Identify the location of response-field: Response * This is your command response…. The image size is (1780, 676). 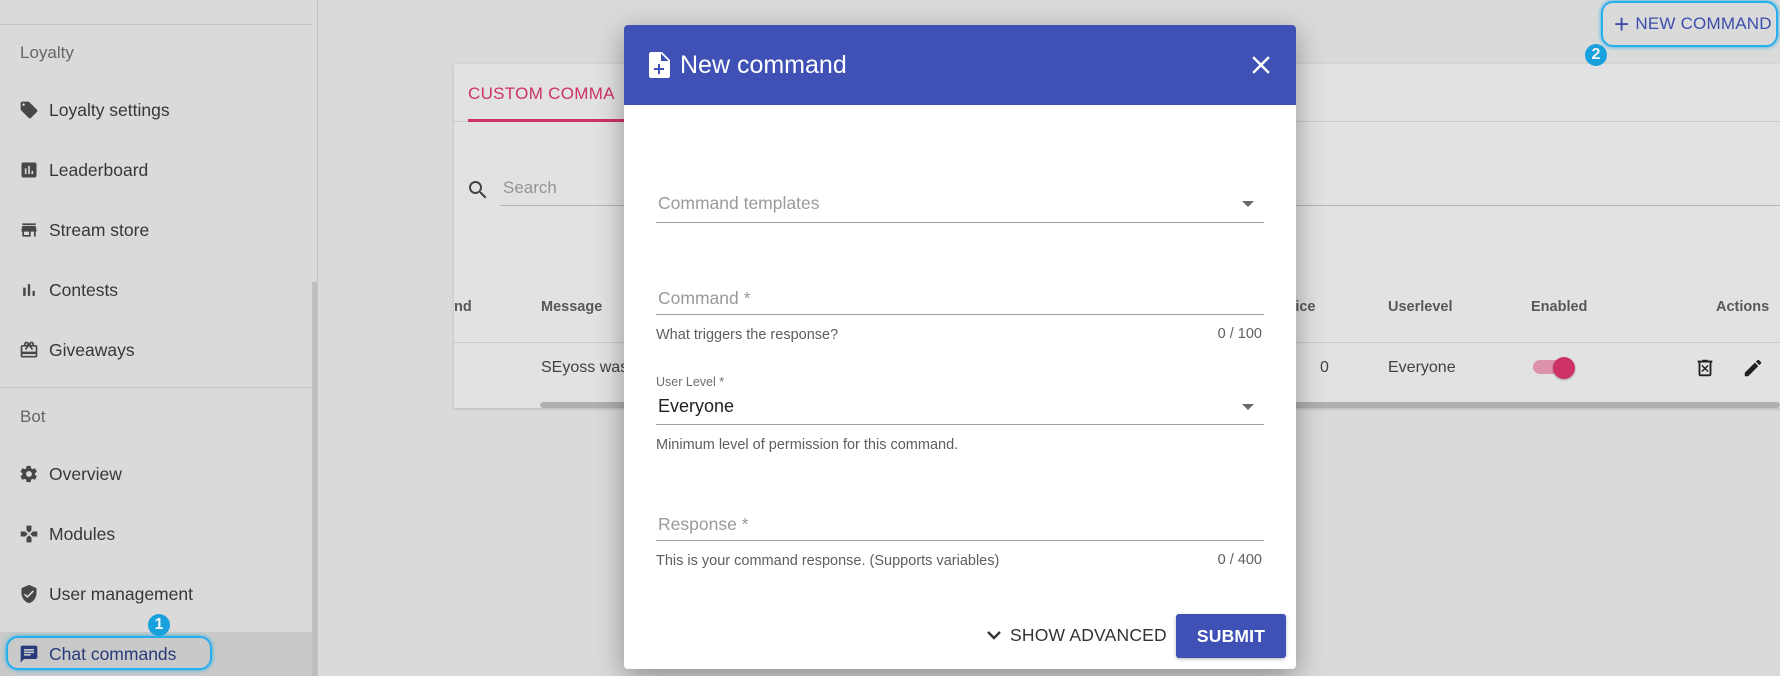
(960, 527).